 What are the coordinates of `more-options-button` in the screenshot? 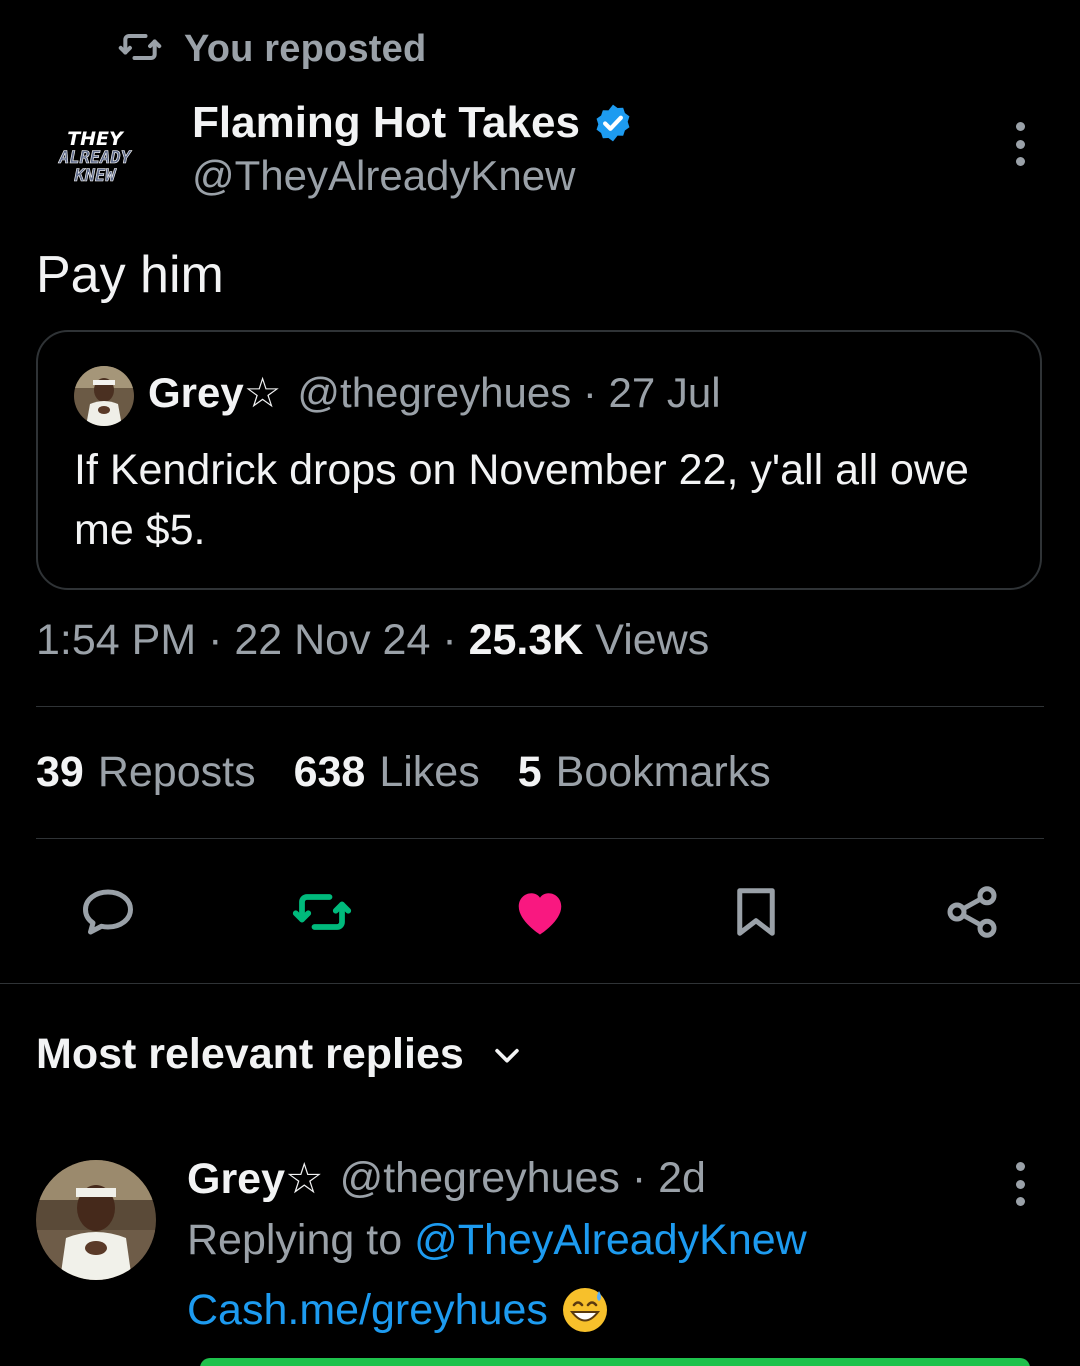 It's located at (1020, 144).